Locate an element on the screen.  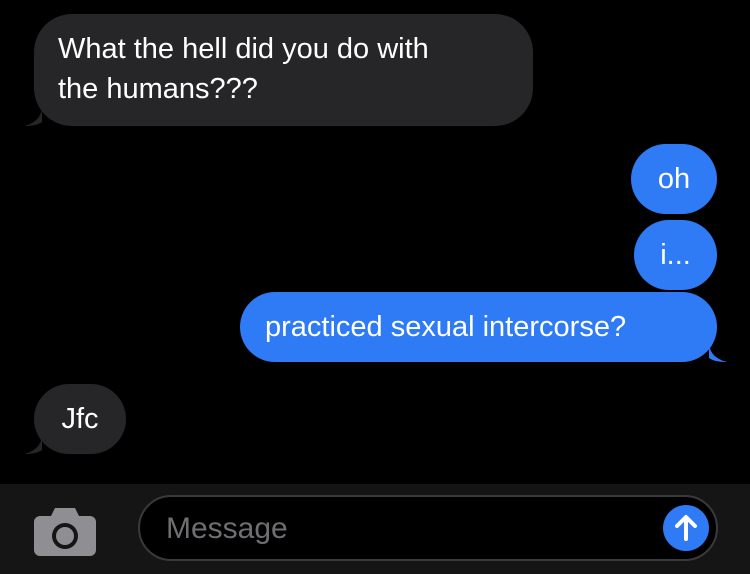
message-text-line: the humans??? is located at coordinates (158, 89).